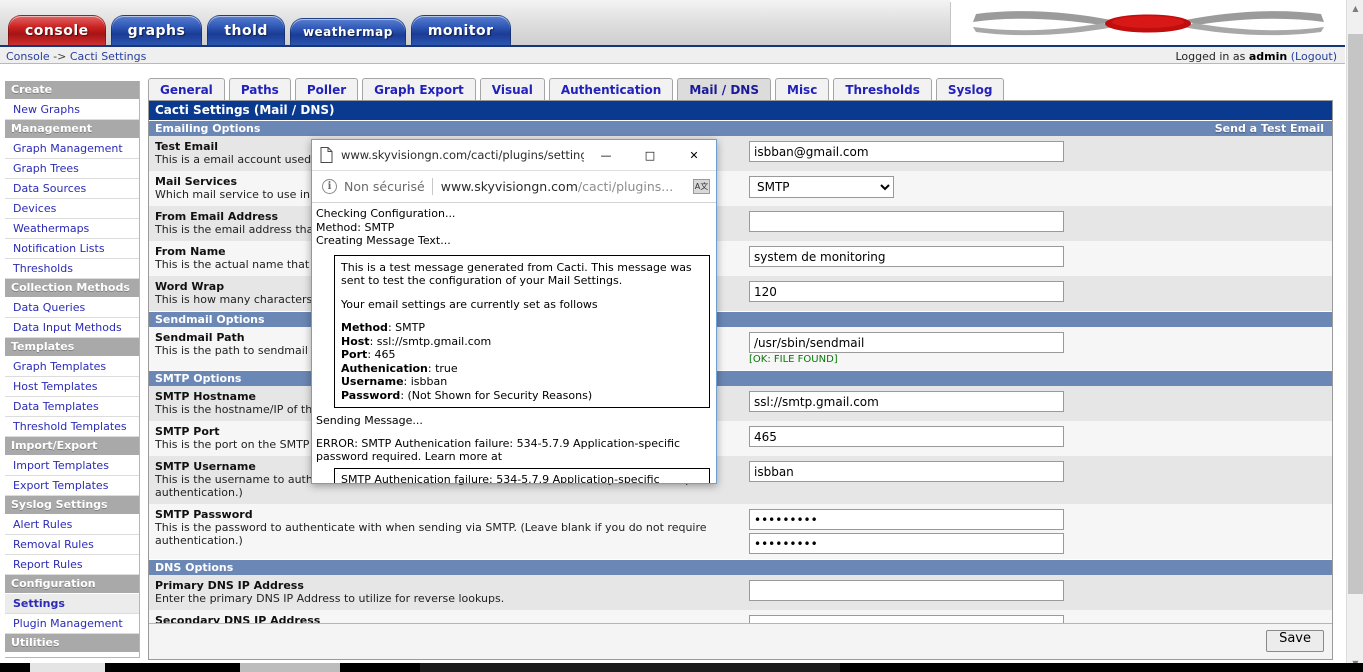 The height and width of the screenshot is (672, 1363). What do you see at coordinates (72, 269) in the screenshot?
I see `sidebar-item-thresholds: Thresholds` at bounding box center [72, 269].